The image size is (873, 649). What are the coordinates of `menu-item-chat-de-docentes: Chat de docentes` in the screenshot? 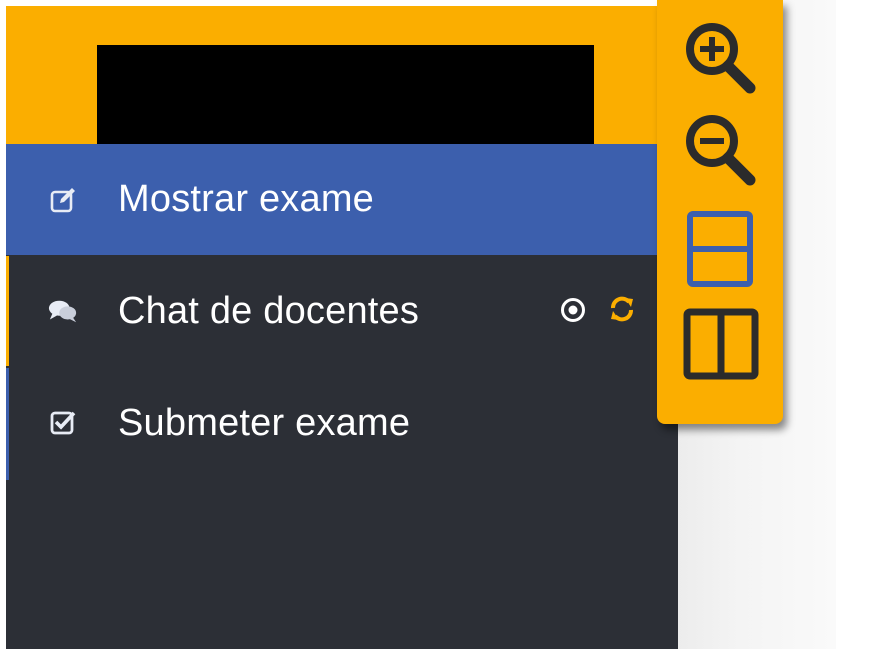 It's located at (342, 311).